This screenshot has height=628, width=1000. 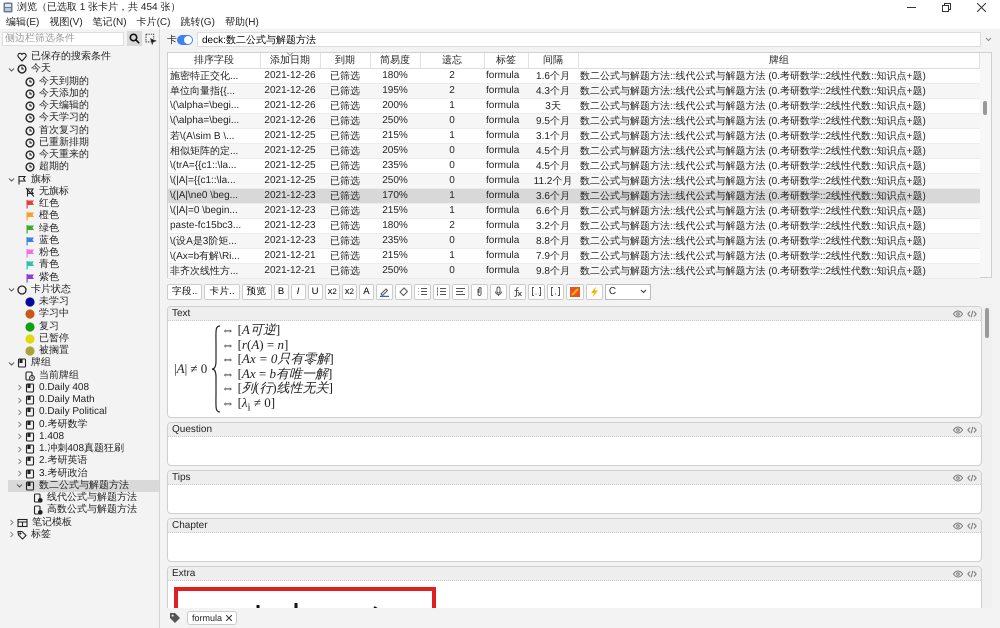 I want to click on sidebar-search-field: 侧边栏筛选条件, so click(x=63, y=39).